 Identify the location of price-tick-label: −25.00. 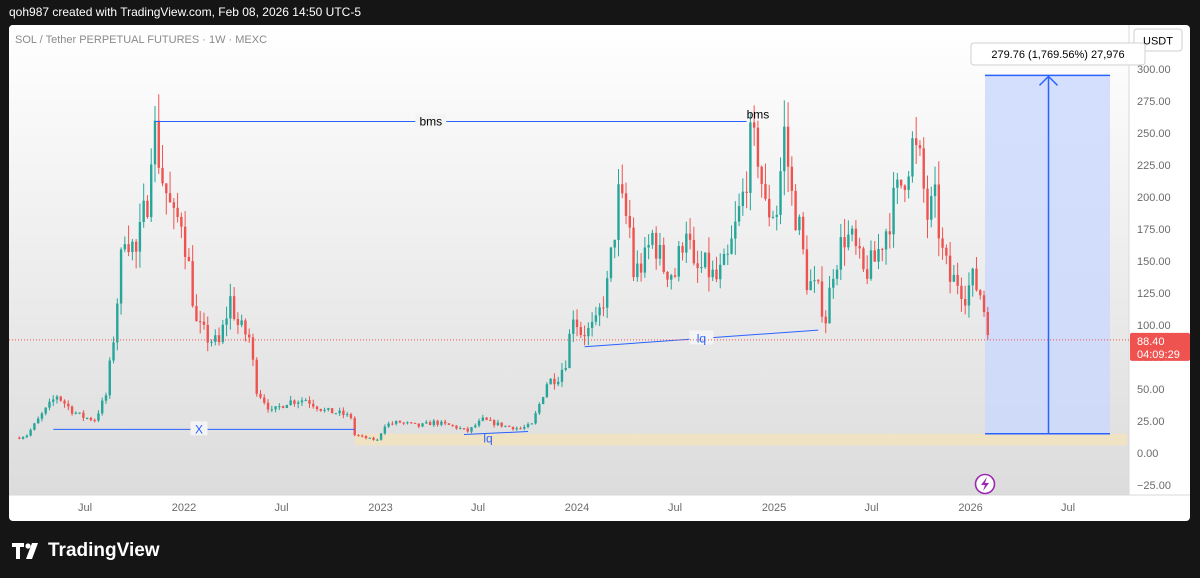
(1154, 486).